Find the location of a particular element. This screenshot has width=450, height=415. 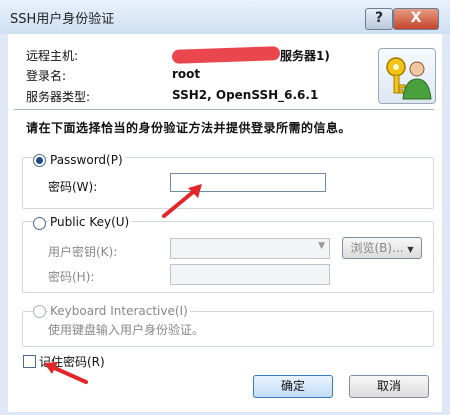

password-radio-label: Password(P) is located at coordinates (86, 160).